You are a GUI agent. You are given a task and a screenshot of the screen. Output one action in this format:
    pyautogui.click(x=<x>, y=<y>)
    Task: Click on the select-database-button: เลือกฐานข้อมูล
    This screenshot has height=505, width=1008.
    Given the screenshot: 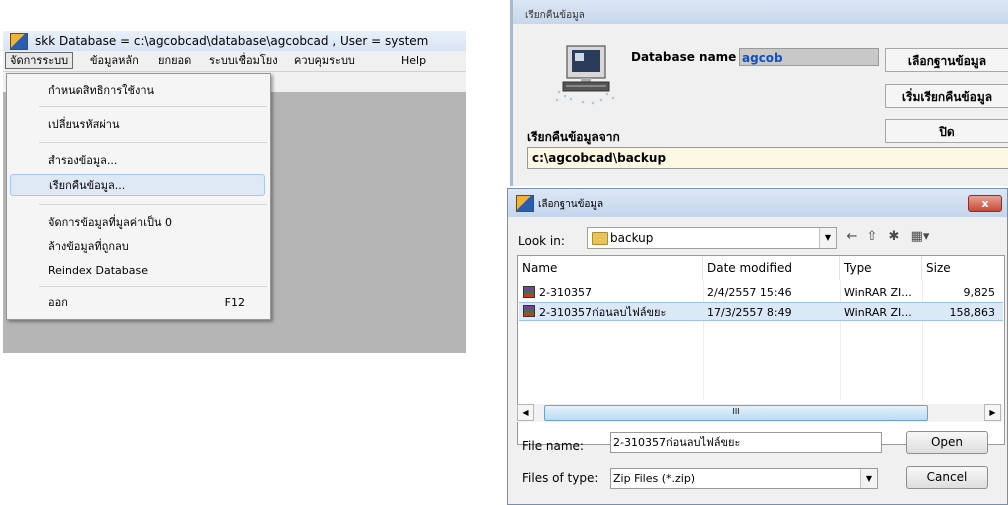 What is the action you would take?
    pyautogui.click(x=946, y=60)
    